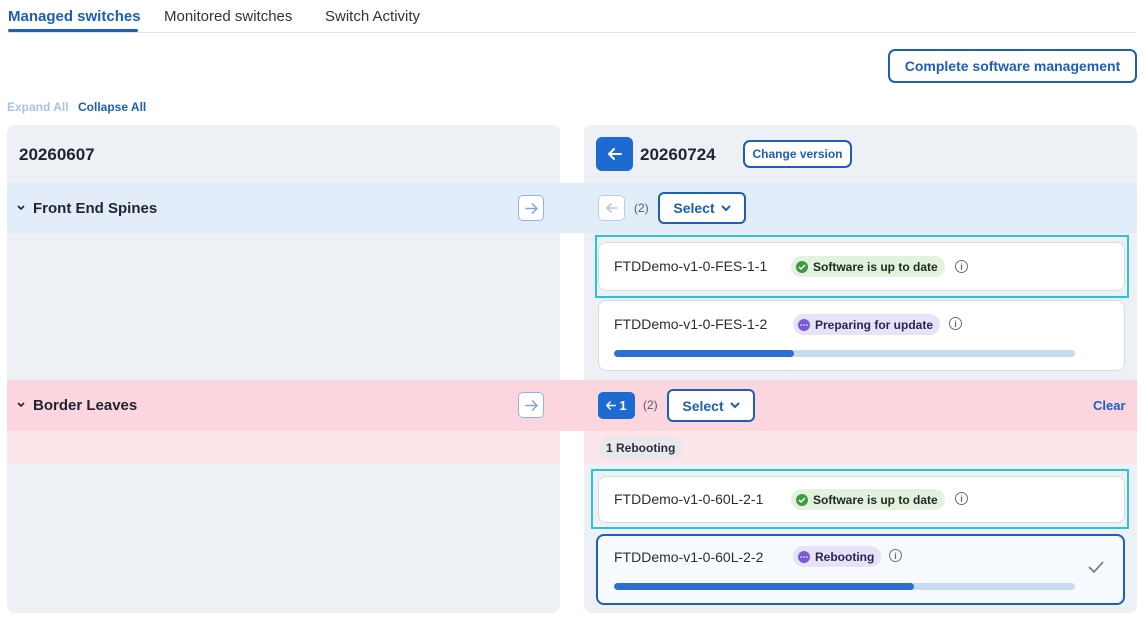  I want to click on active-tab-indicator, so click(73, 30).